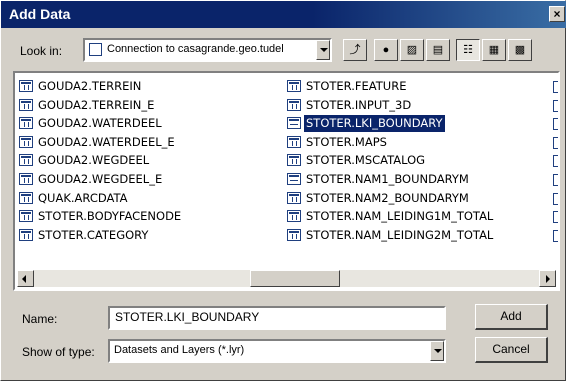  I want to click on scroll-thumb, so click(295, 278).